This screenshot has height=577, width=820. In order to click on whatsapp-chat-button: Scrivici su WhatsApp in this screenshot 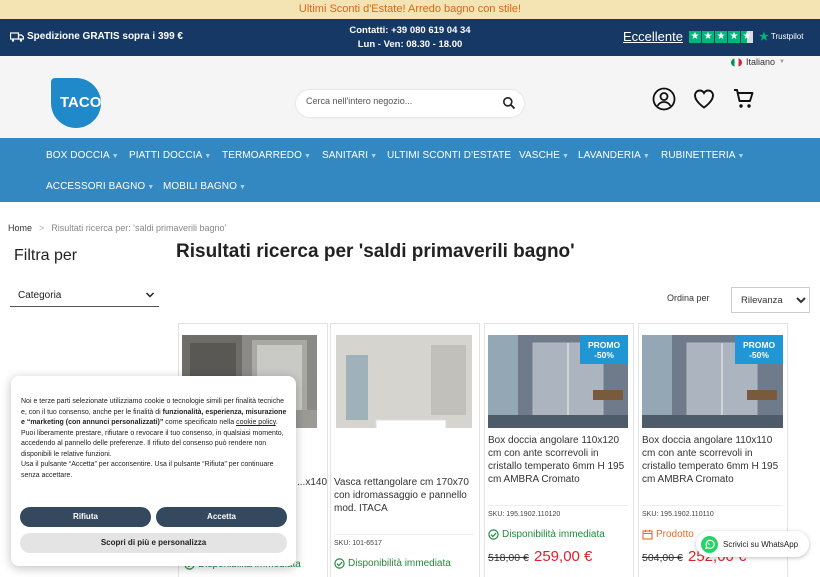, I will do `click(752, 544)`.